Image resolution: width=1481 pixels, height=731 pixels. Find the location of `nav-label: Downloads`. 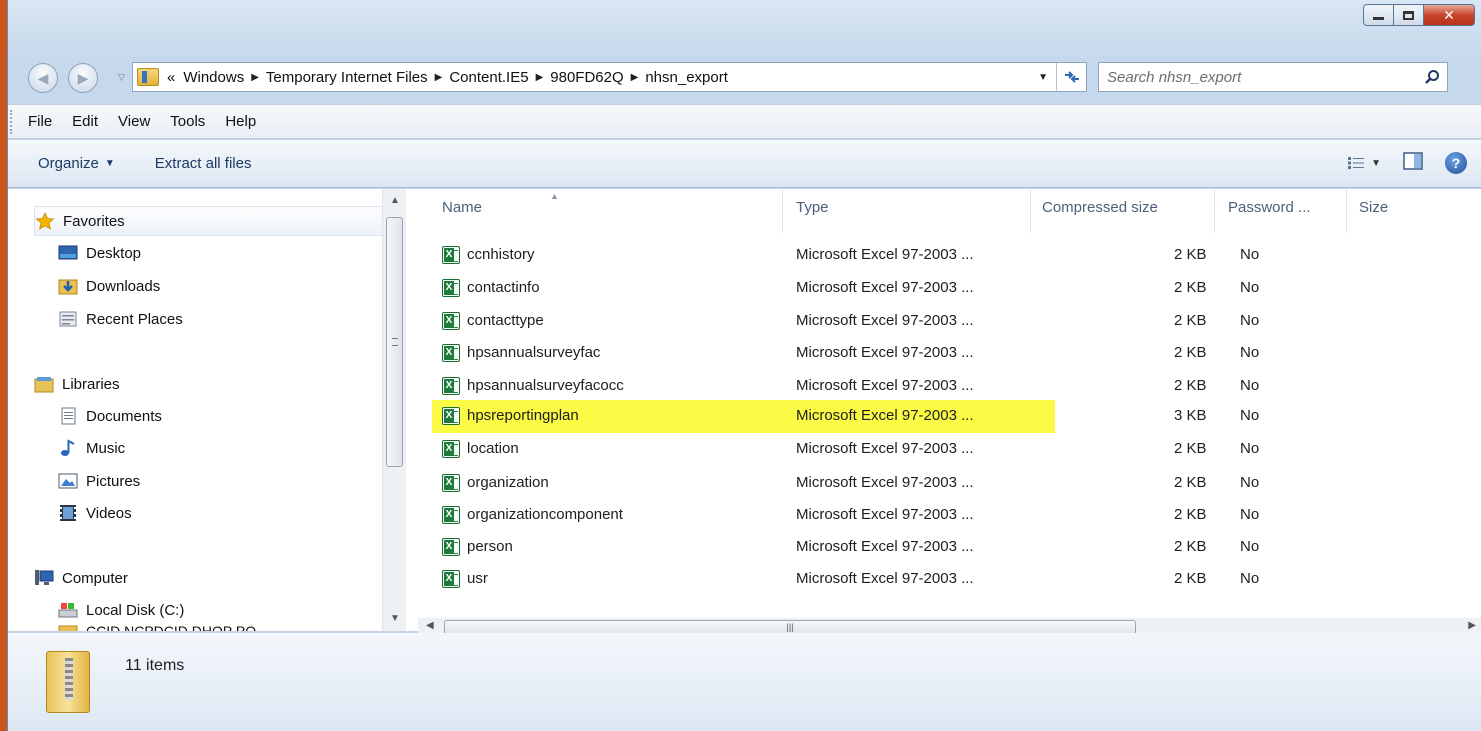

nav-label: Downloads is located at coordinates (123, 286).